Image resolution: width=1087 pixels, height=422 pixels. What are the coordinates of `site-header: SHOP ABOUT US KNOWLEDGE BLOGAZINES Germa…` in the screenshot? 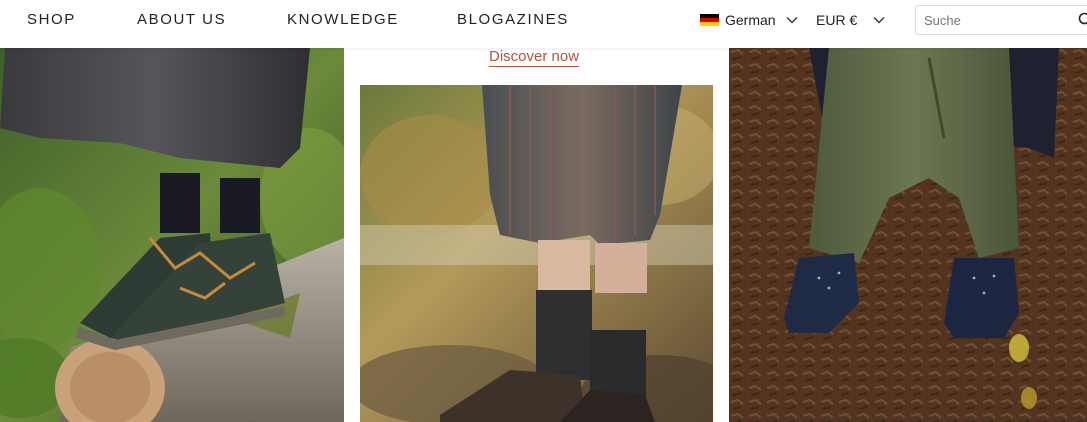 It's located at (543, 24).